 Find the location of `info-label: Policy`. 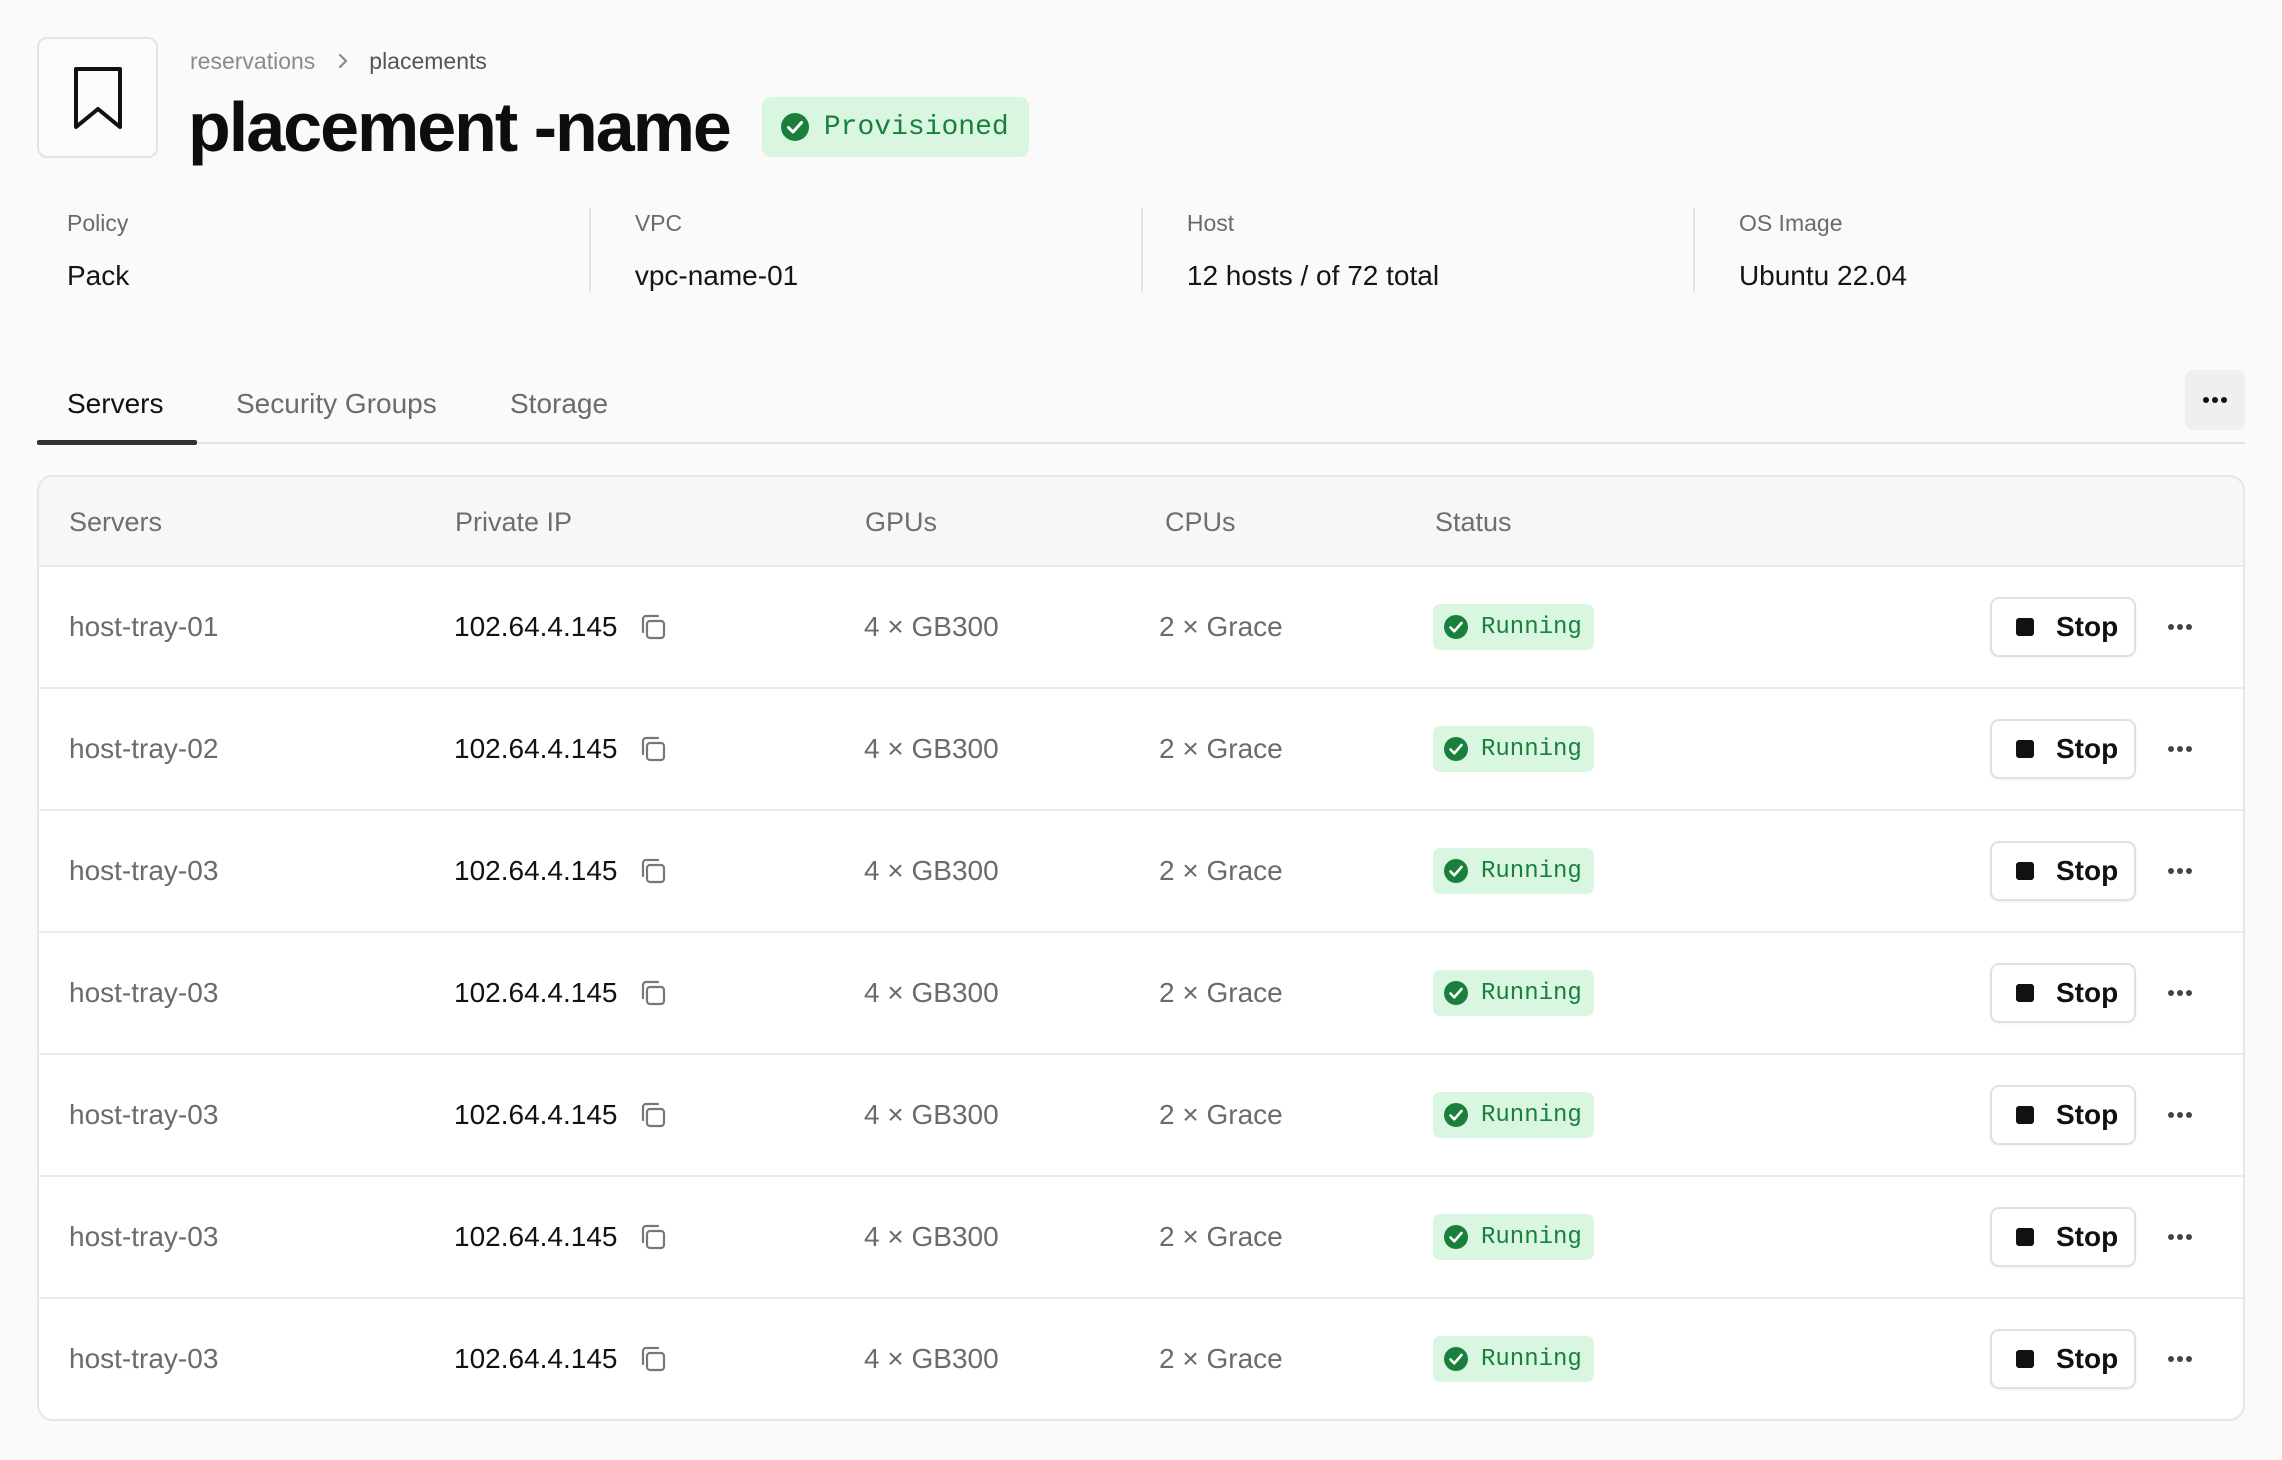

info-label: Policy is located at coordinates (98, 223).